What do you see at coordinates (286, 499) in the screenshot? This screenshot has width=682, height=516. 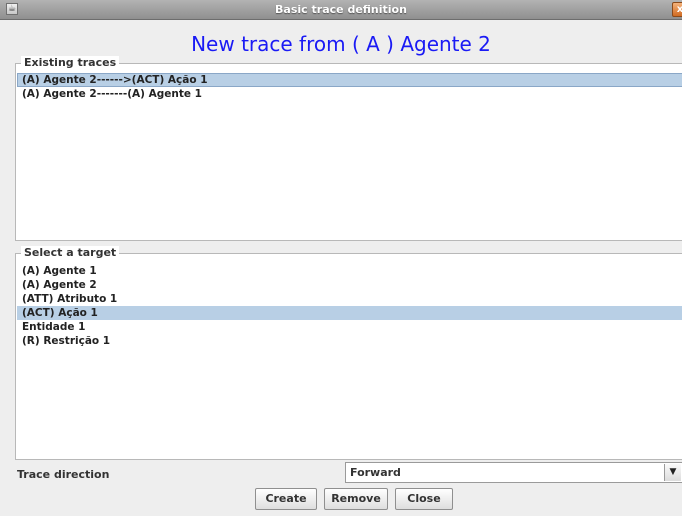 I see `create-button: Create` at bounding box center [286, 499].